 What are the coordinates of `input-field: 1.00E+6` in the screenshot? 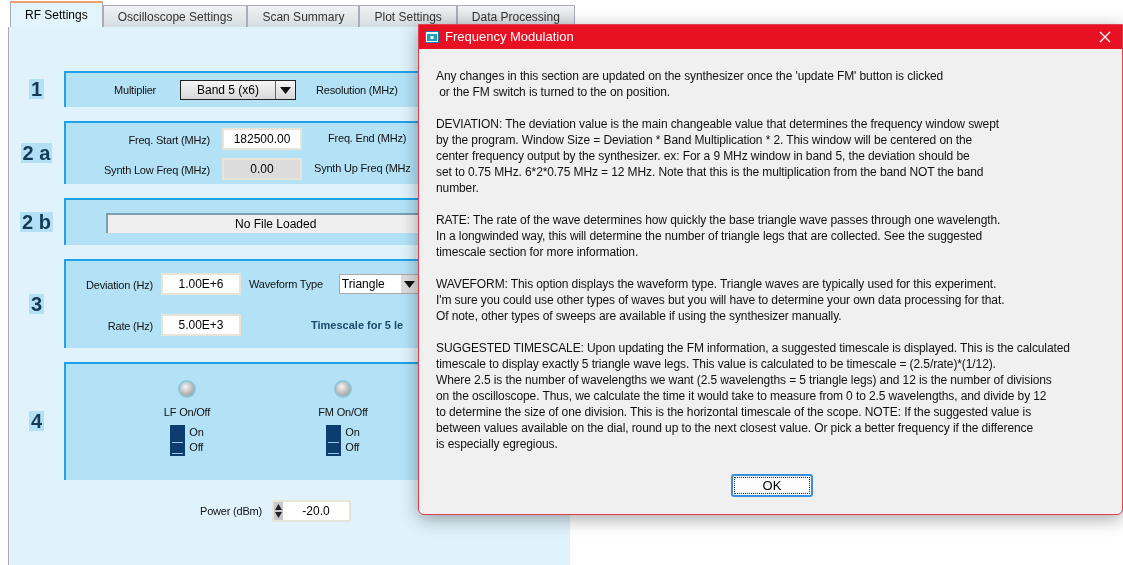 It's located at (201, 284).